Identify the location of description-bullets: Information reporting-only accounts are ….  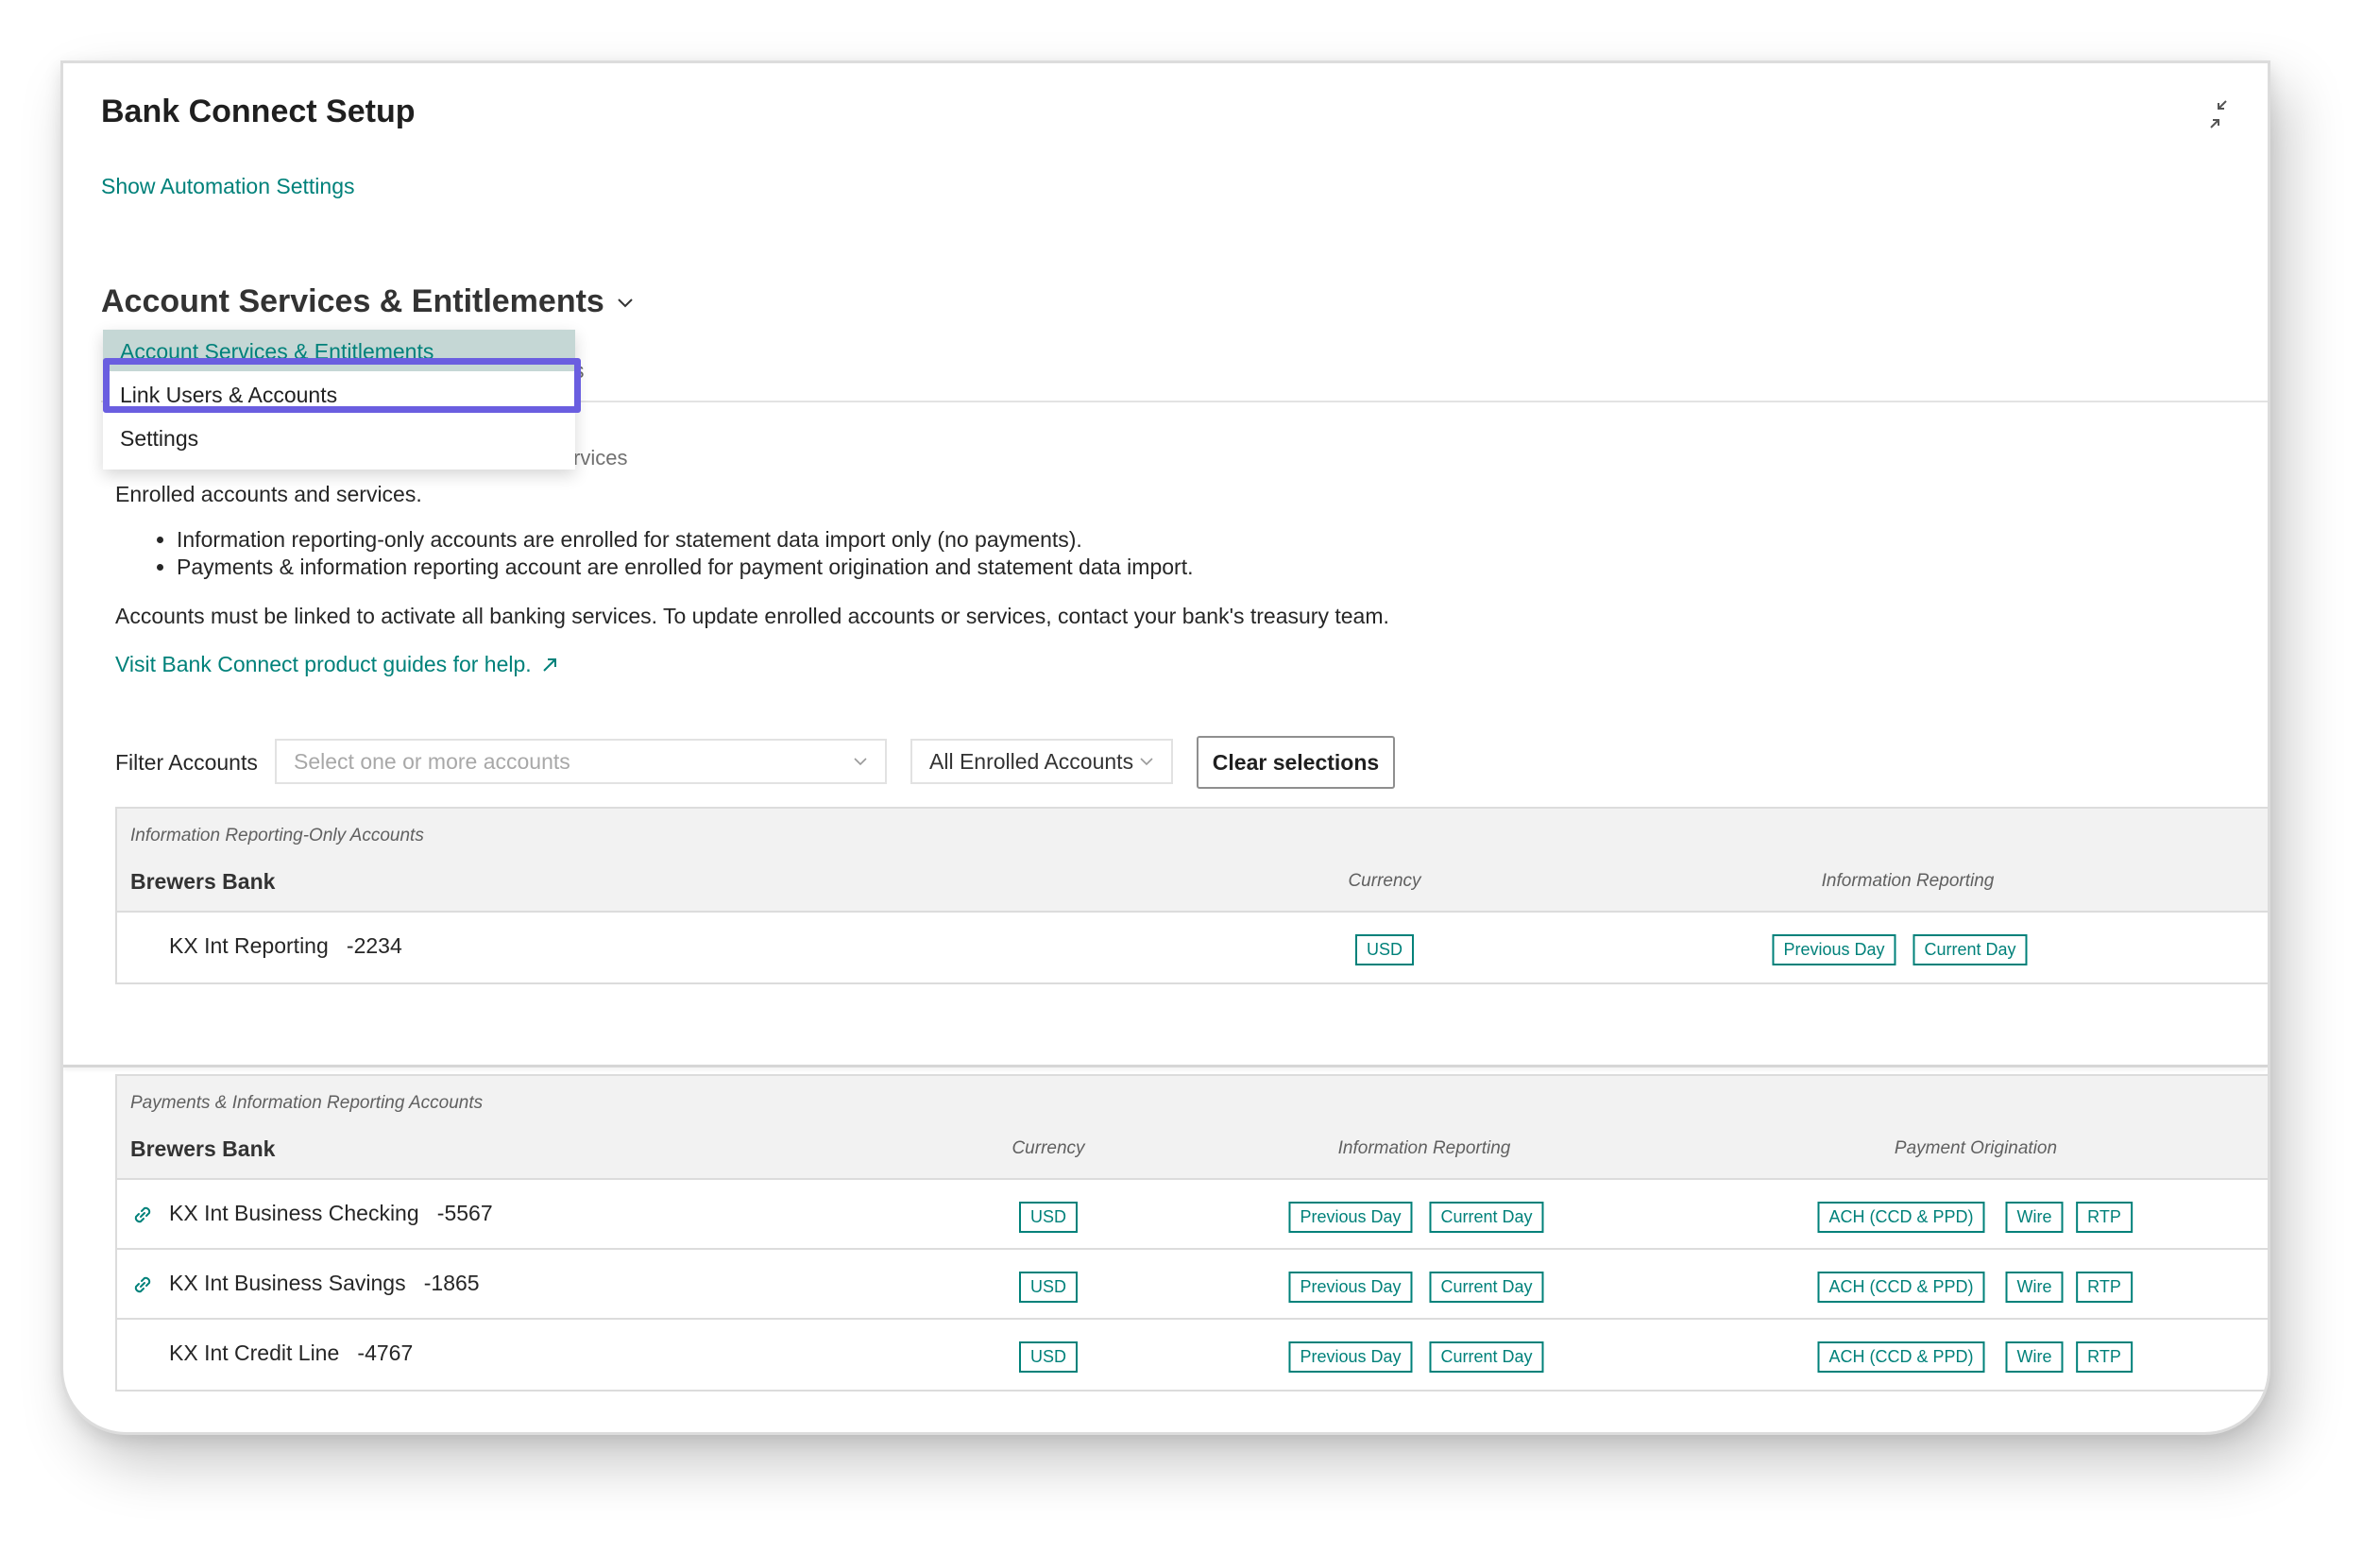
(685, 553).